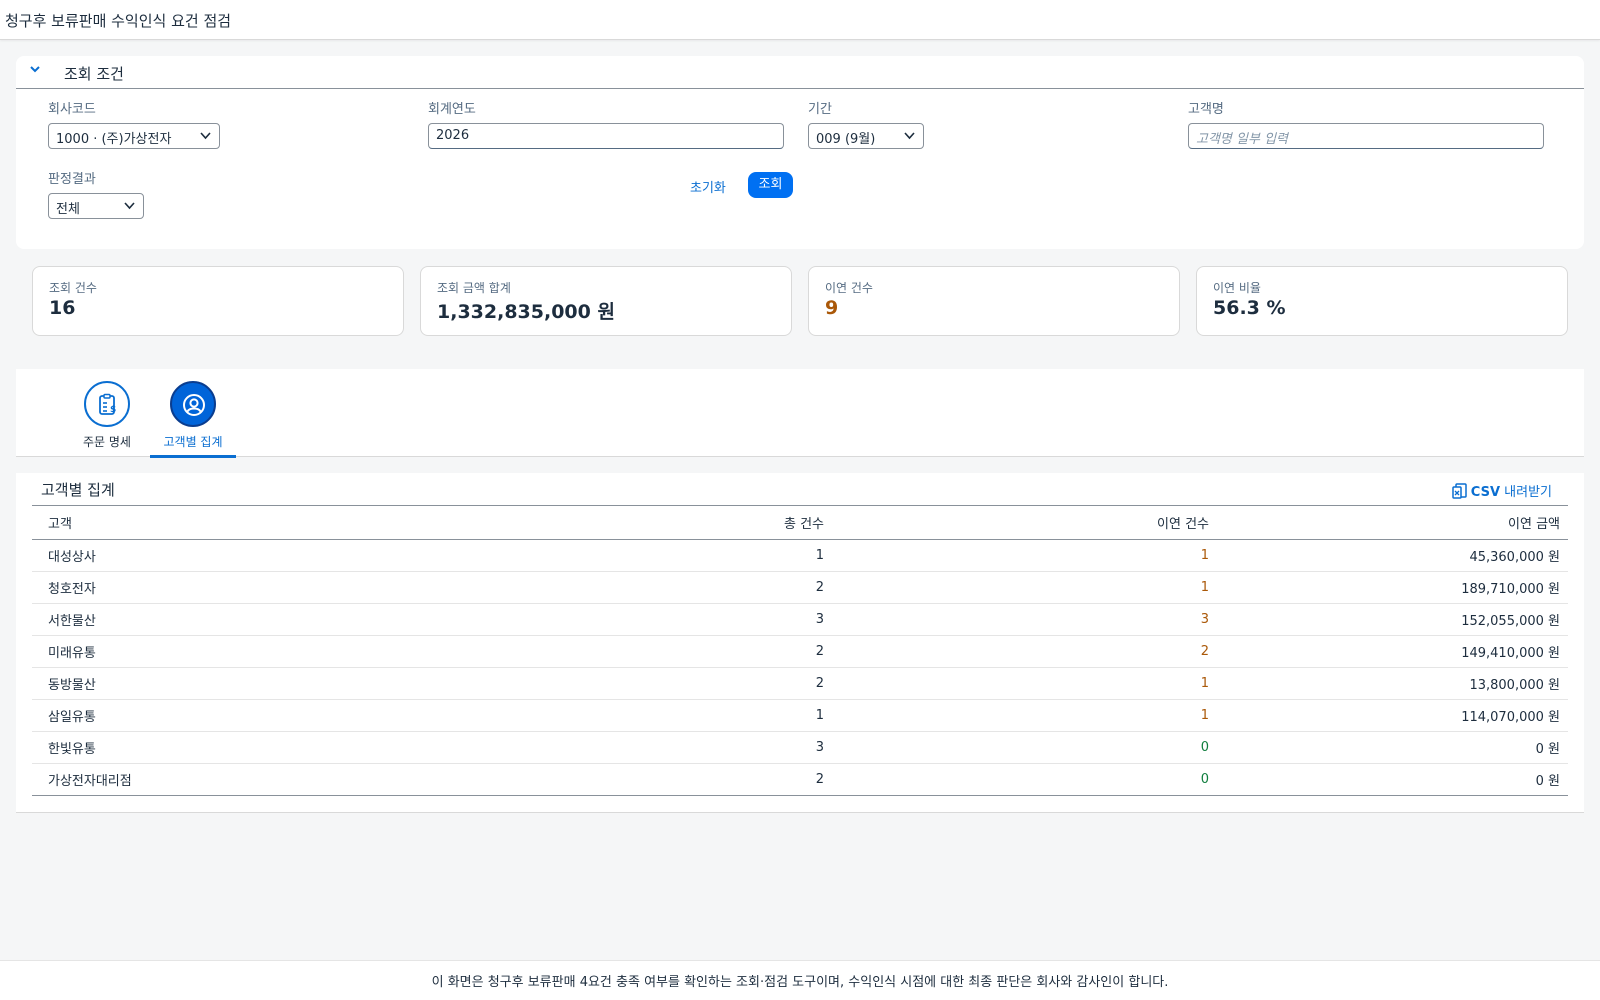  I want to click on tab-underline, so click(193, 456).